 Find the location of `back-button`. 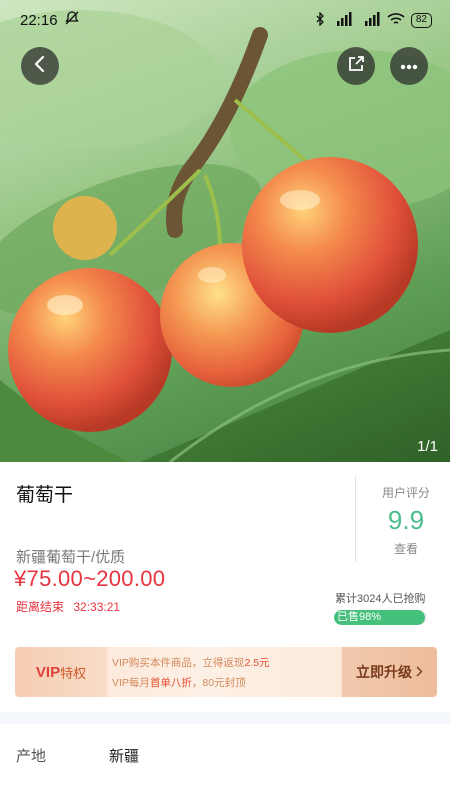

back-button is located at coordinates (40, 66).